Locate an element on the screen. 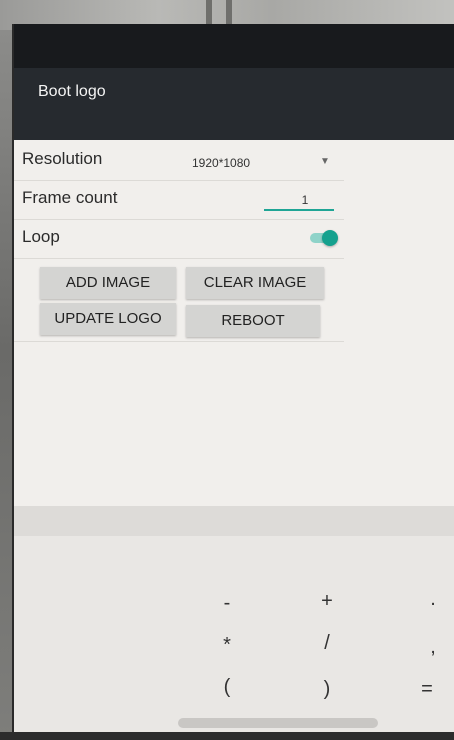 The image size is (454, 740). loop-label: Loop is located at coordinates (41, 236).